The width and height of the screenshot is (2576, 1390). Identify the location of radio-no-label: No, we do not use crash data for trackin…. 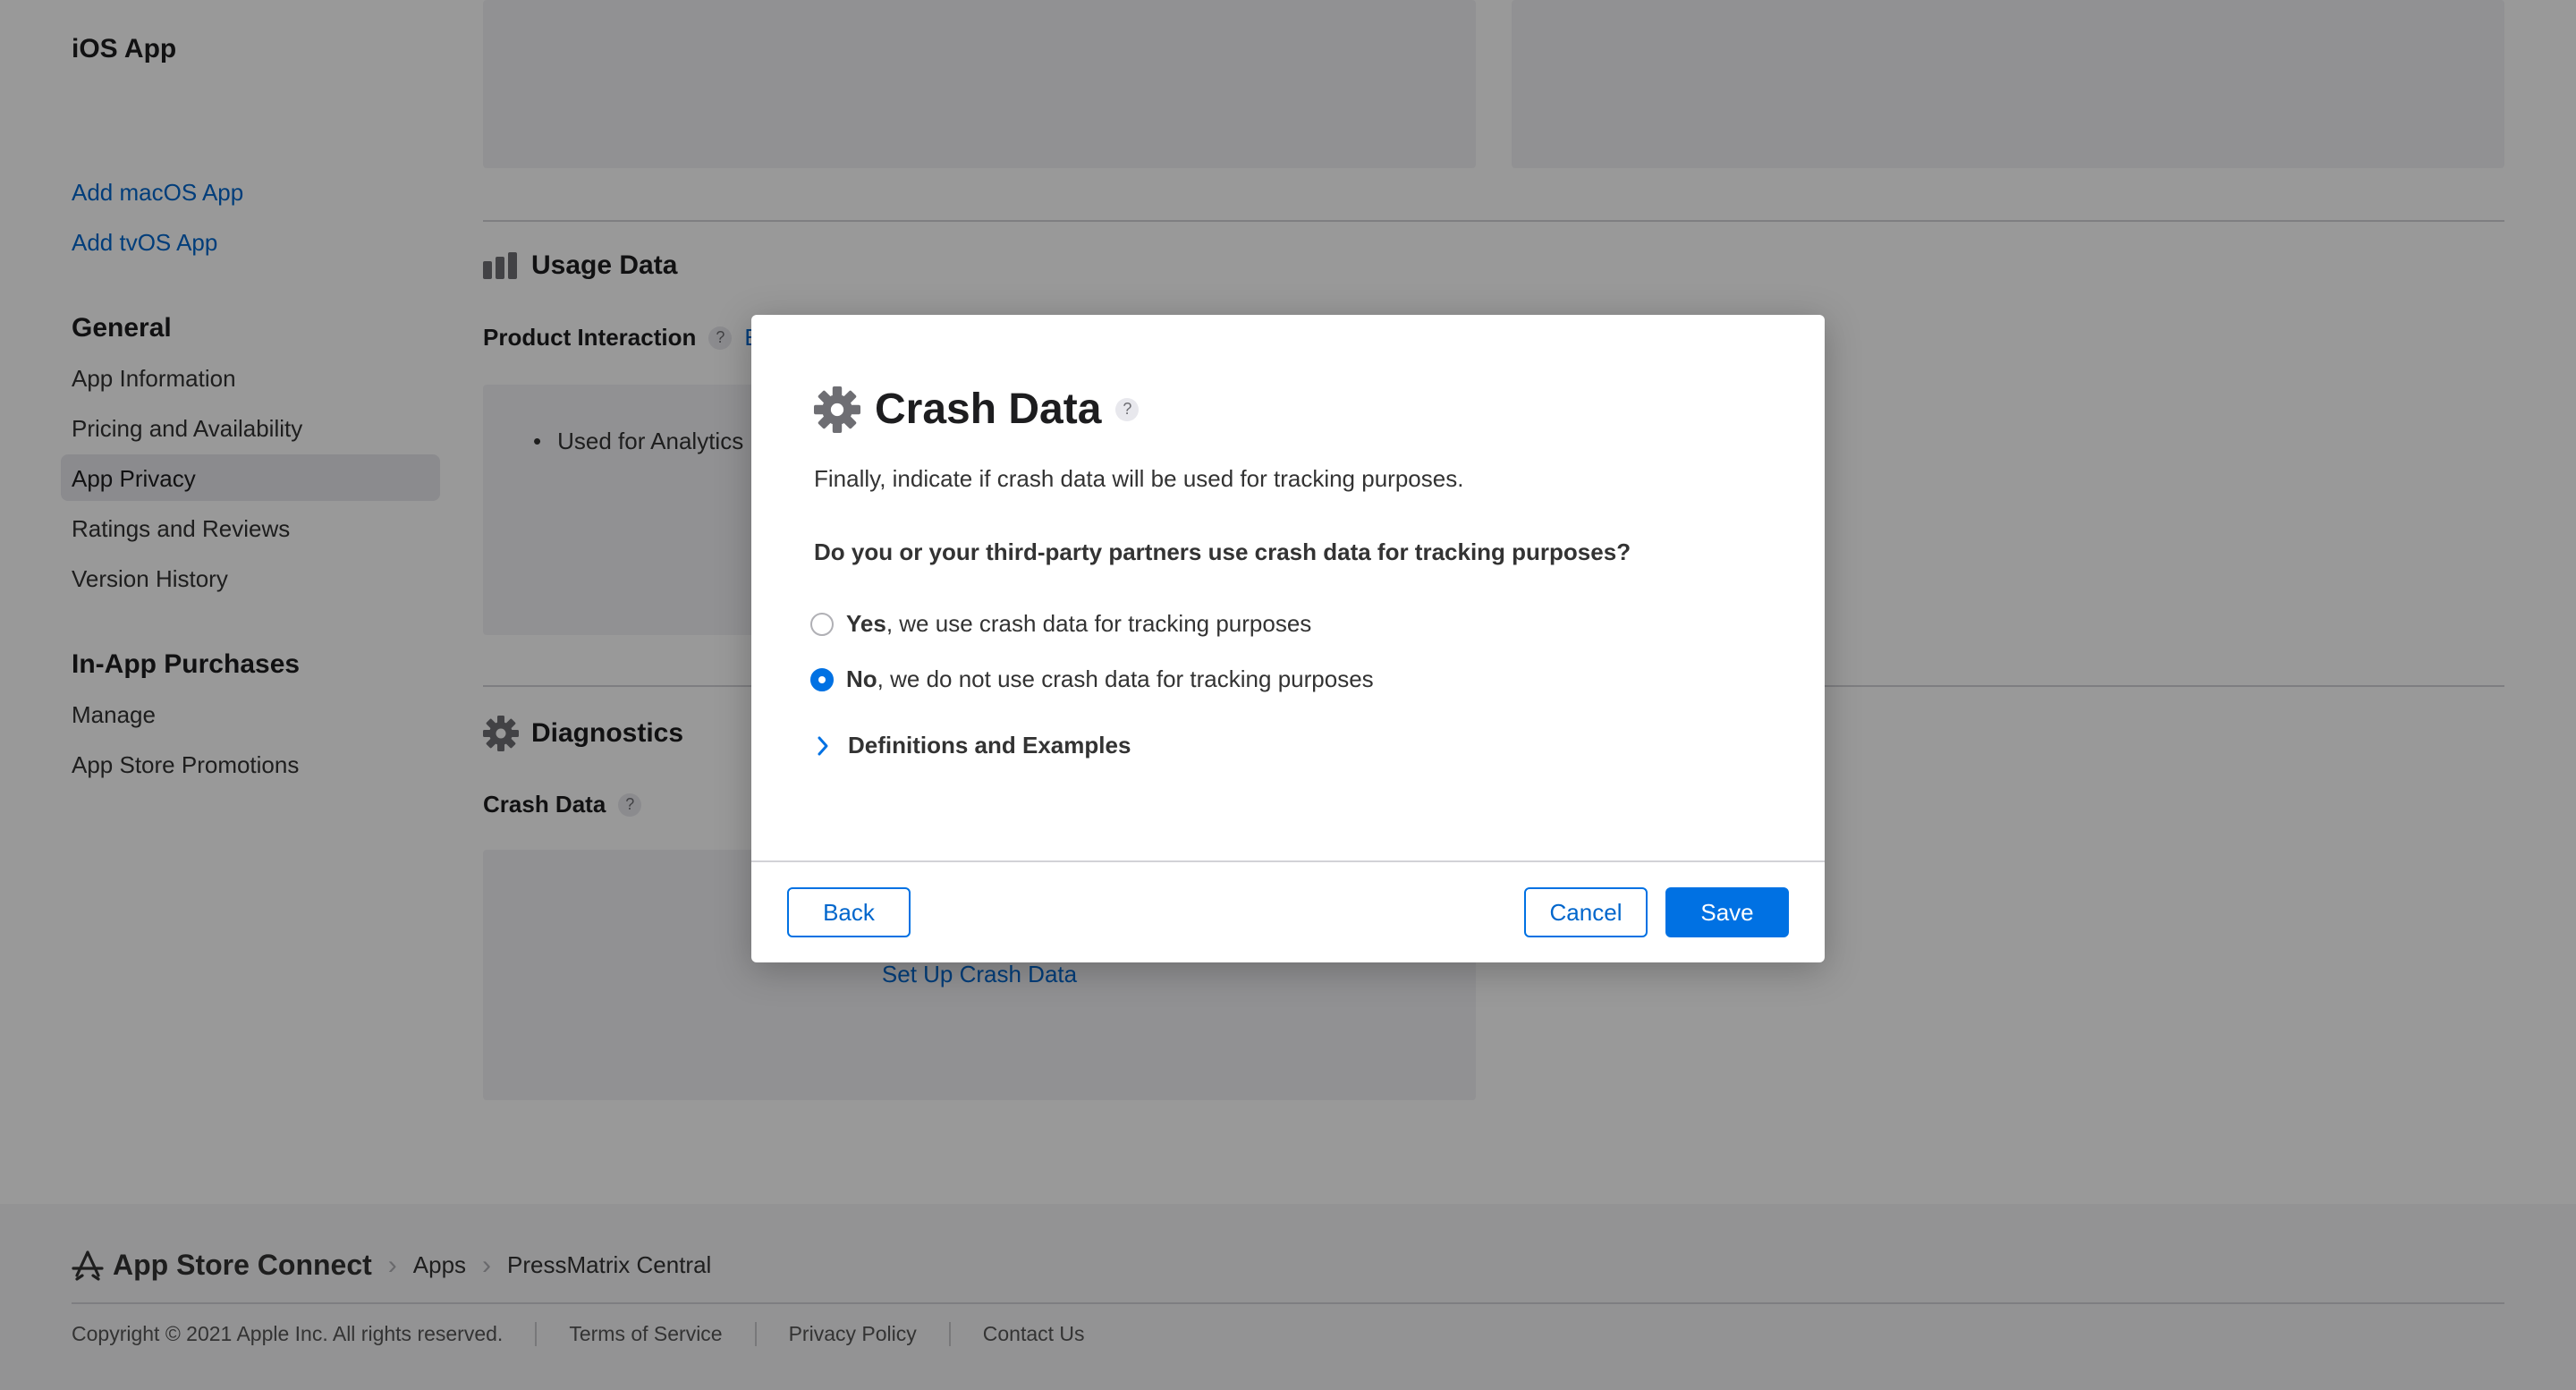
(1110, 678).